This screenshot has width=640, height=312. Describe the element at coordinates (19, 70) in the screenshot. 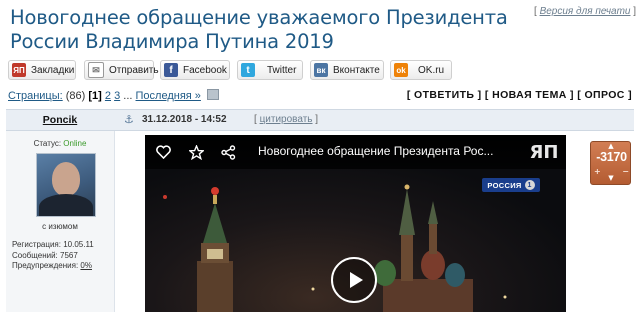

I see `yap-icon: ЯП` at that location.